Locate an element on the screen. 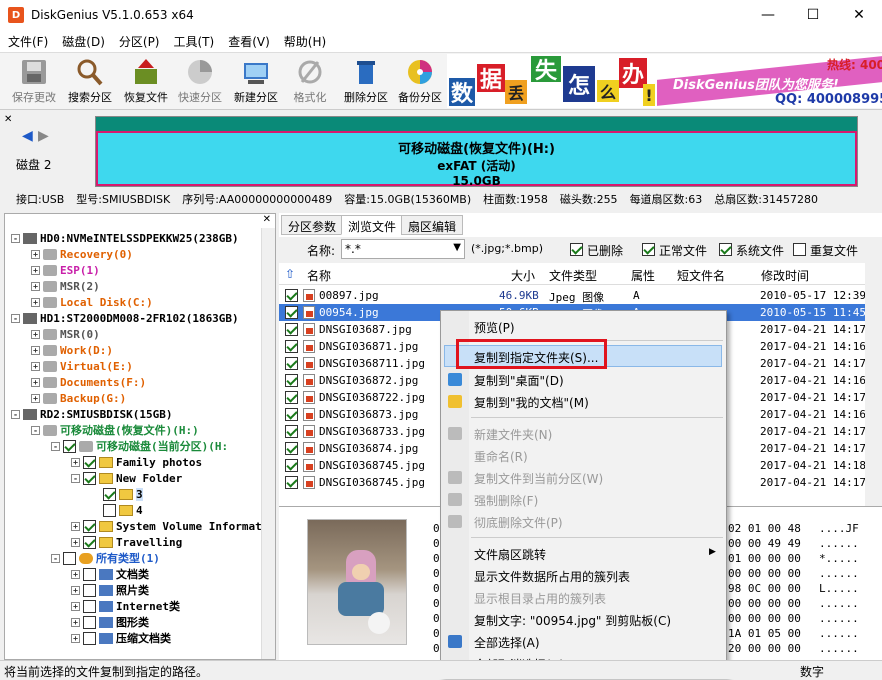 This screenshot has width=882, height=680. menu-help: 帮助(H) is located at coordinates (304, 41).